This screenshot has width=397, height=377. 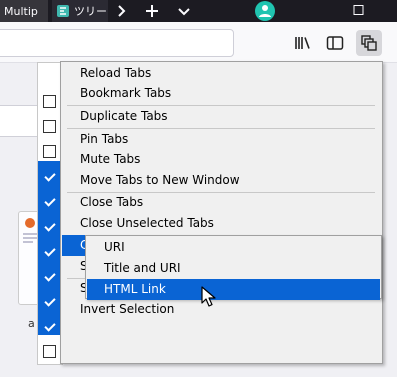 I want to click on menu-item-invert-selection: Invert Selection, so click(x=221, y=309).